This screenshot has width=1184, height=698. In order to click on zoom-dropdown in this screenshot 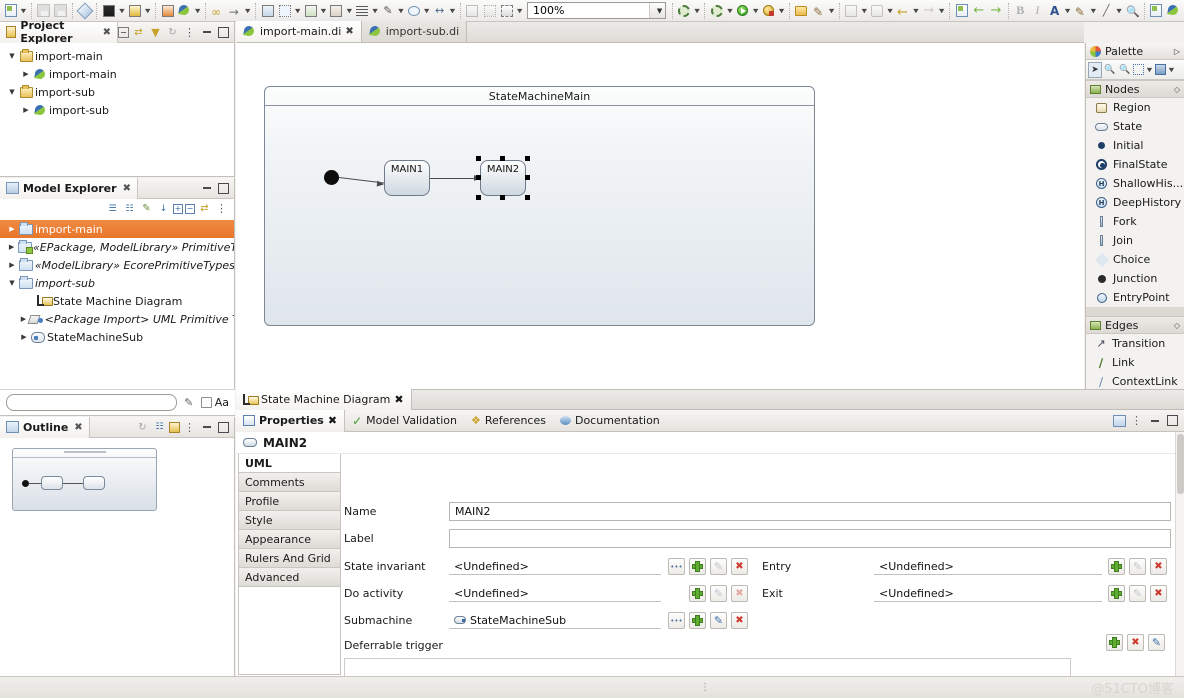, I will do `click(519, 11)`.